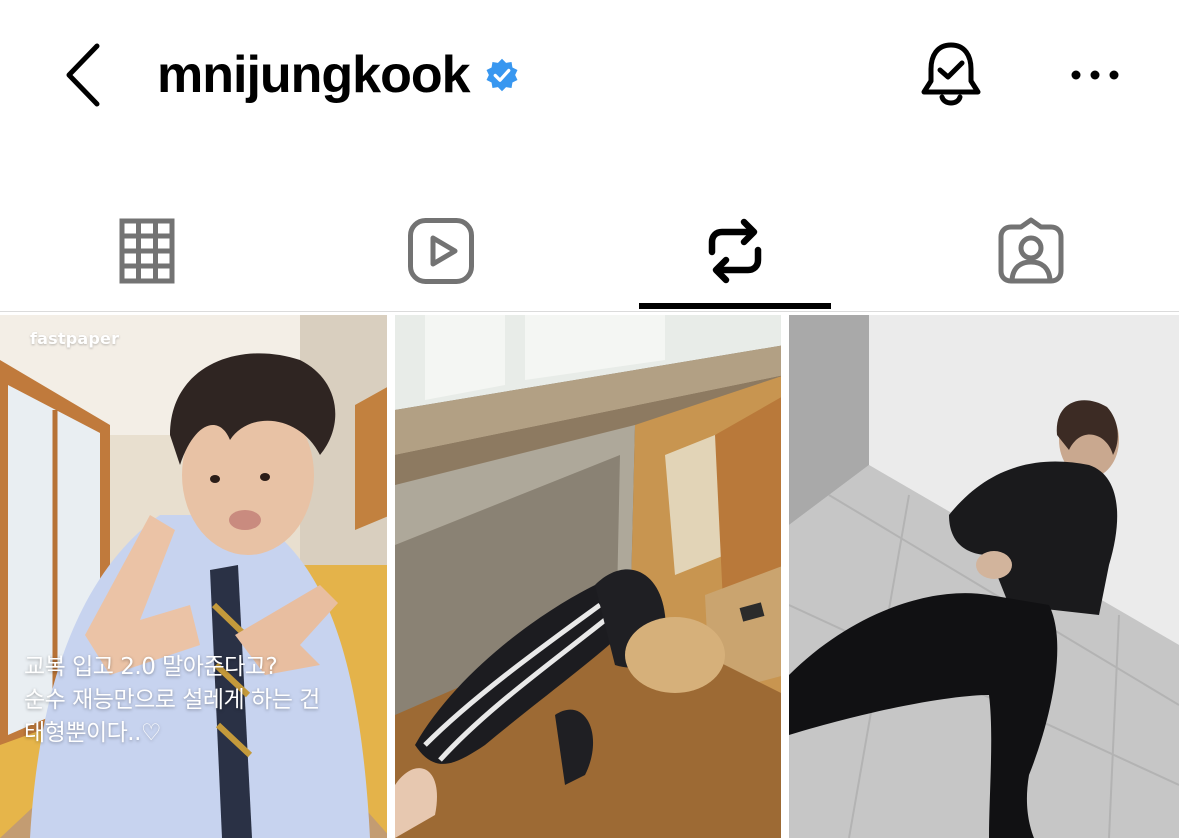 The image size is (1179, 838). I want to click on tab-posts, so click(146, 251).